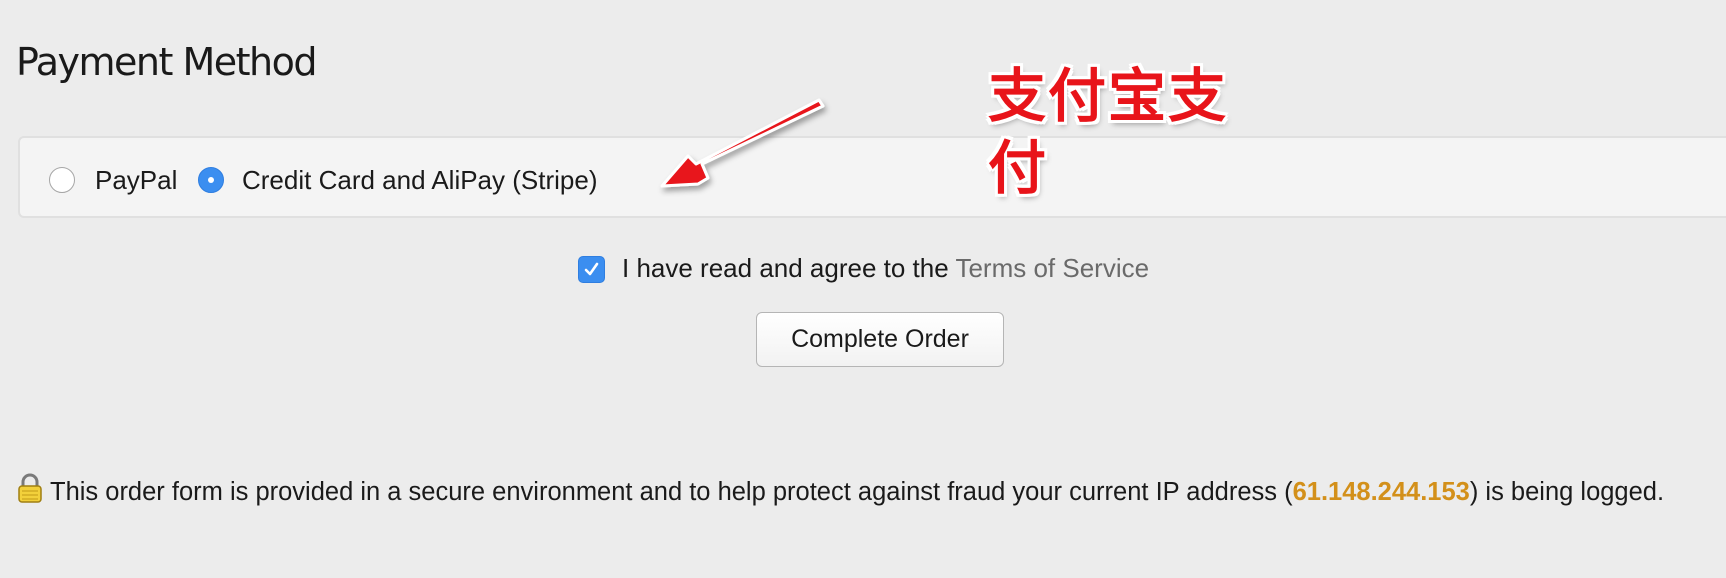 The image size is (1726, 578). I want to click on terms-of-service-link: Terms of Service, so click(1052, 268).